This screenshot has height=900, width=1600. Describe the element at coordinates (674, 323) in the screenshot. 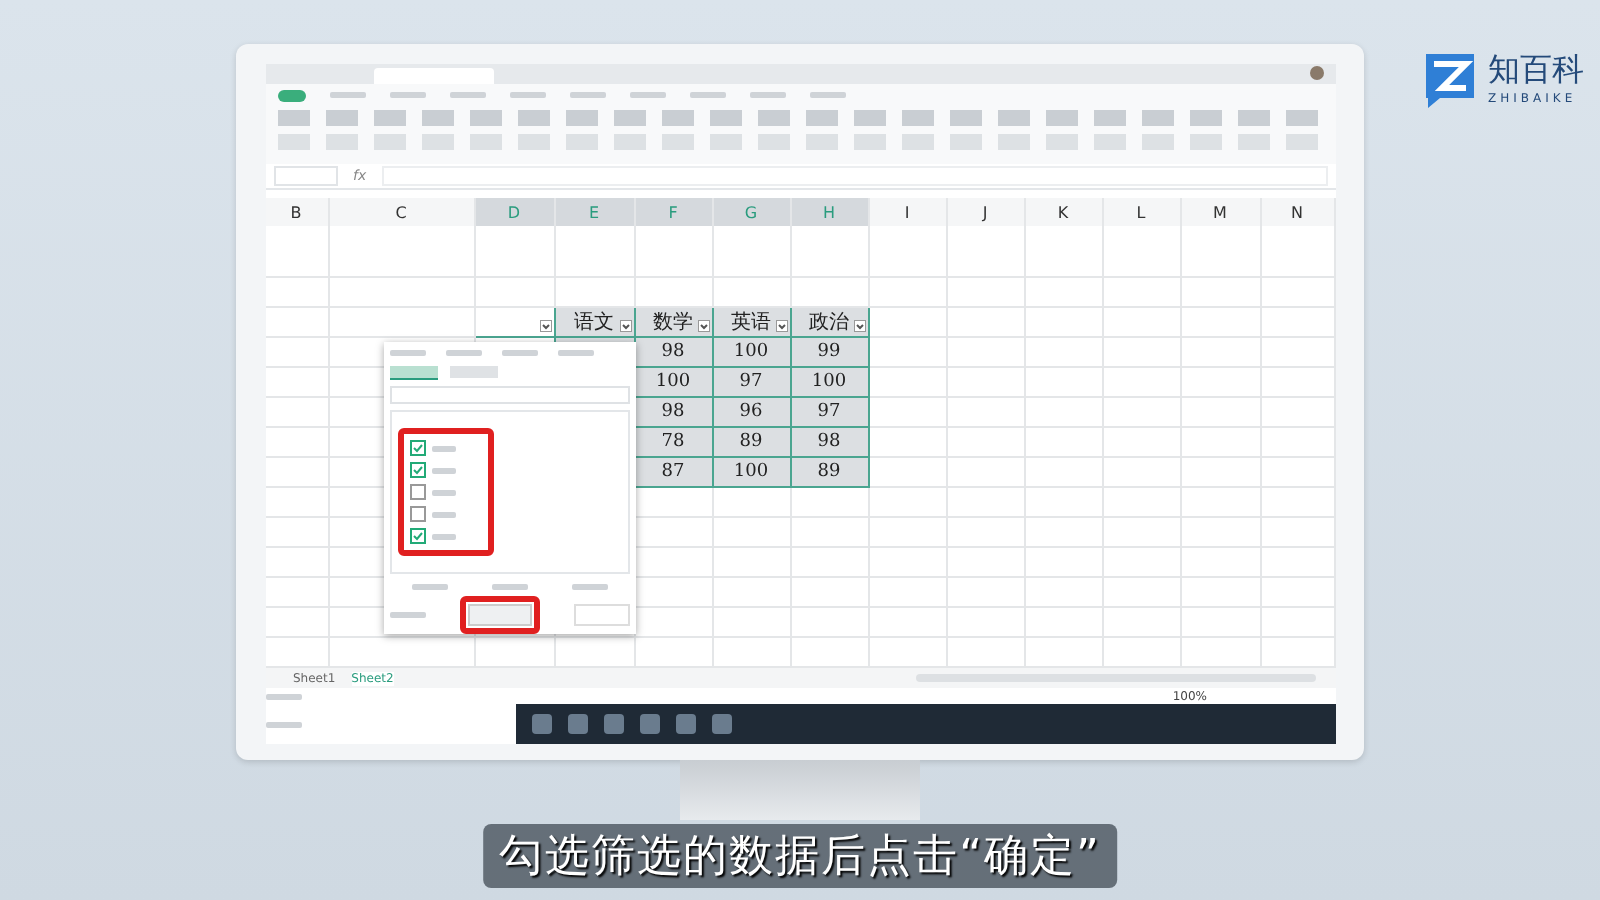

I see `table-header-cell: 数学` at that location.